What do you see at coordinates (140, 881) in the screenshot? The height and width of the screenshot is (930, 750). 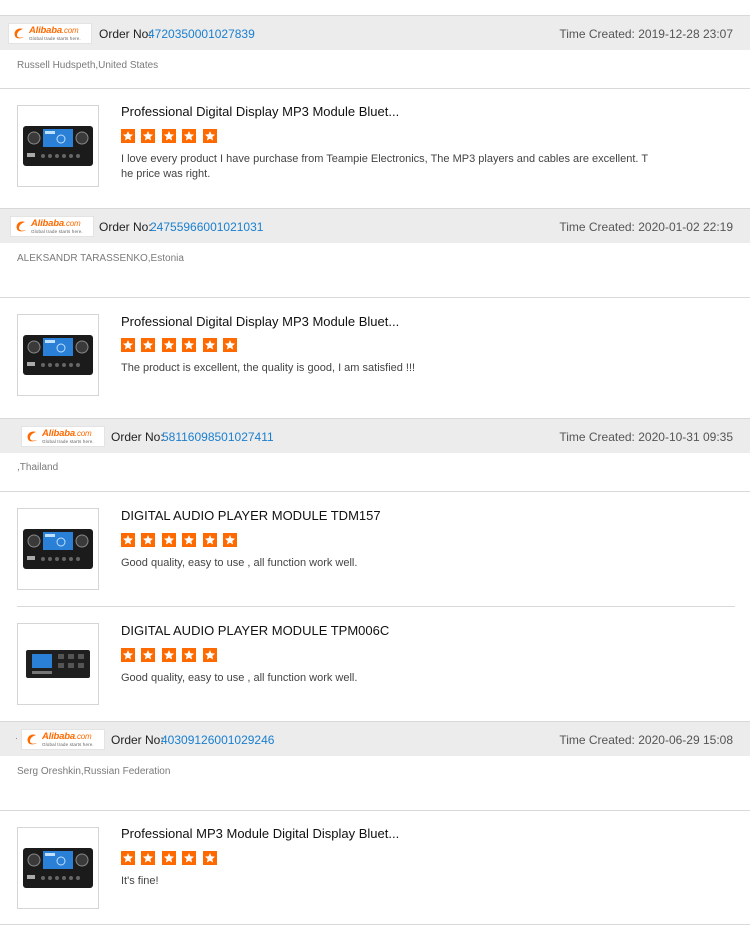 I see `review-text: It's fine!` at bounding box center [140, 881].